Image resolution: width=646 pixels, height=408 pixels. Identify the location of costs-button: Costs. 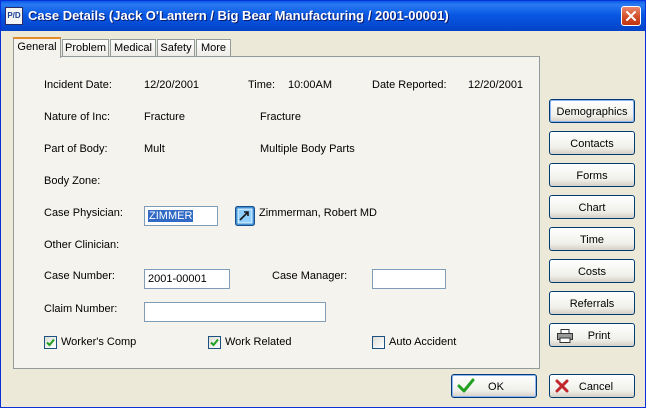
(592, 271).